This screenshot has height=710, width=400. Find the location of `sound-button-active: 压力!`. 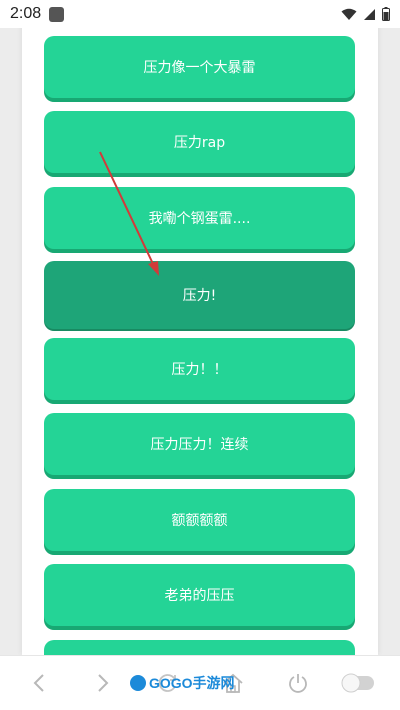

sound-button-active: 压力! is located at coordinates (199, 295).